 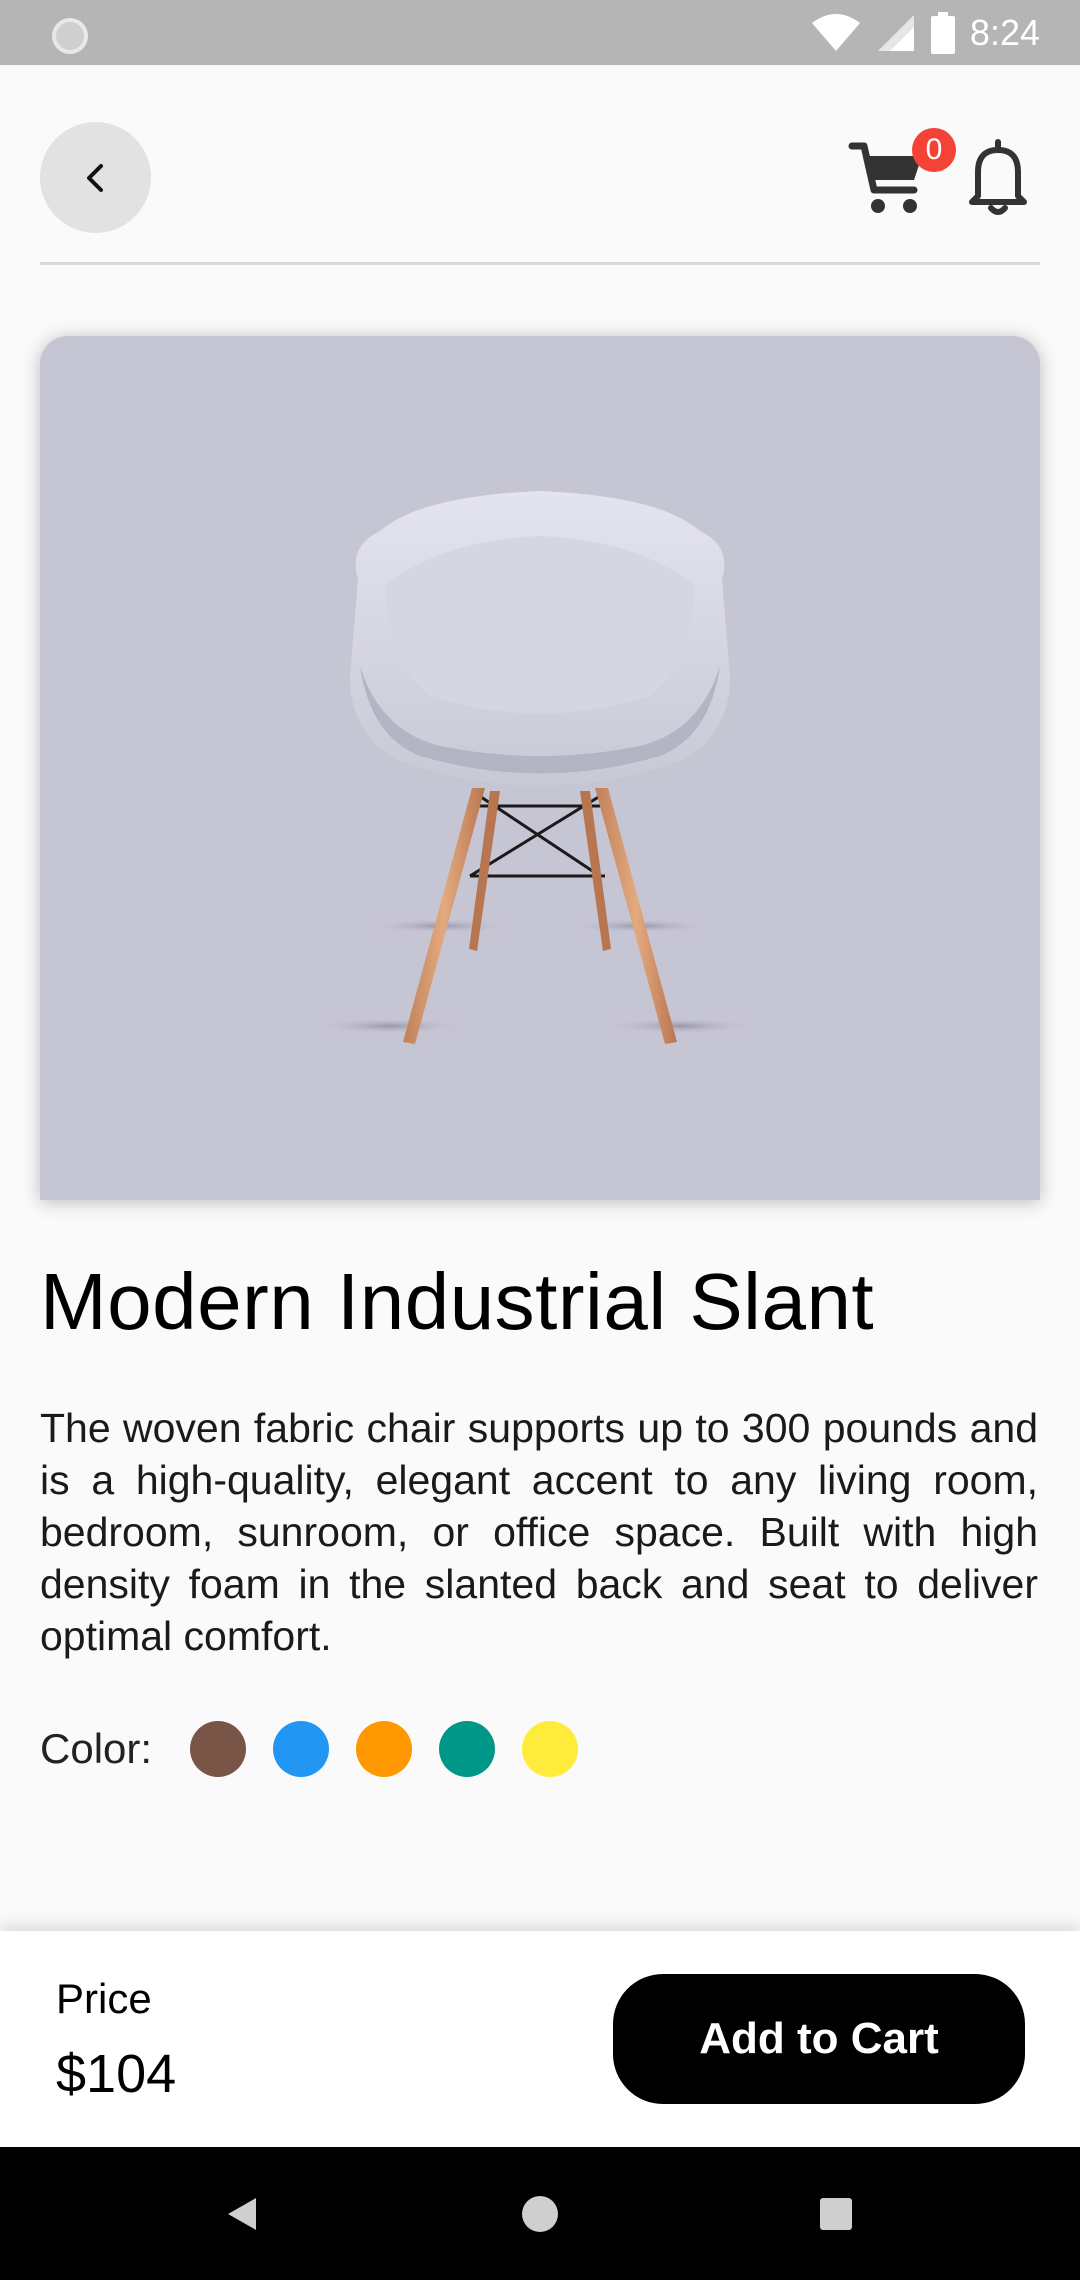 I want to click on color-selector: Color:, so click(x=322, y=1749).